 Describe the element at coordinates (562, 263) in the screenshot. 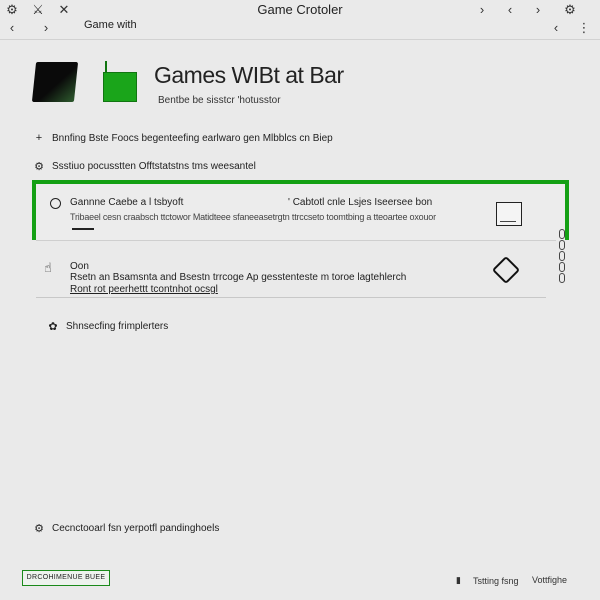

I see `scrollbar` at that location.